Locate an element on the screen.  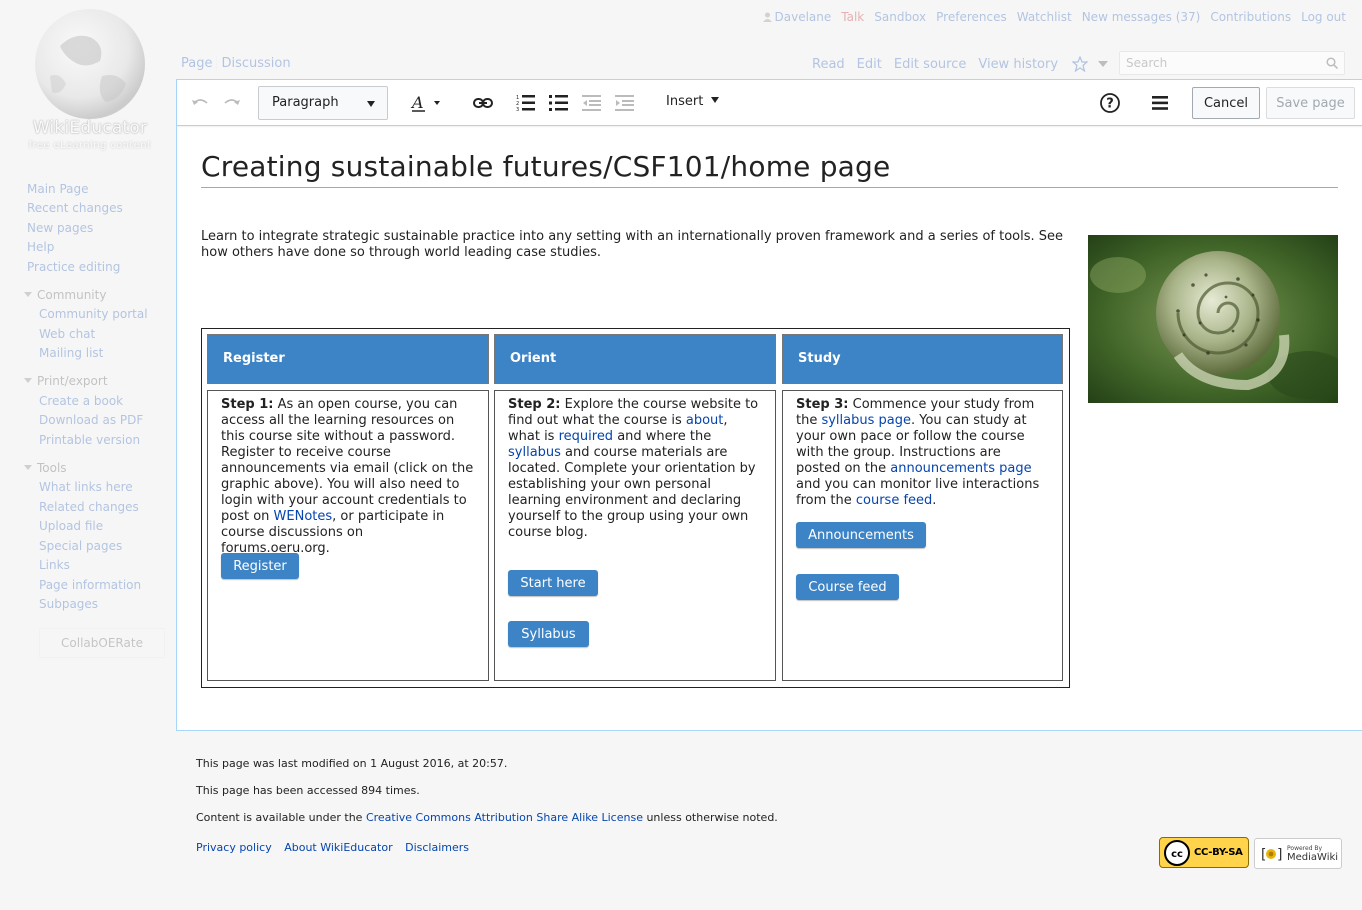
about-link: about is located at coordinates (705, 420).